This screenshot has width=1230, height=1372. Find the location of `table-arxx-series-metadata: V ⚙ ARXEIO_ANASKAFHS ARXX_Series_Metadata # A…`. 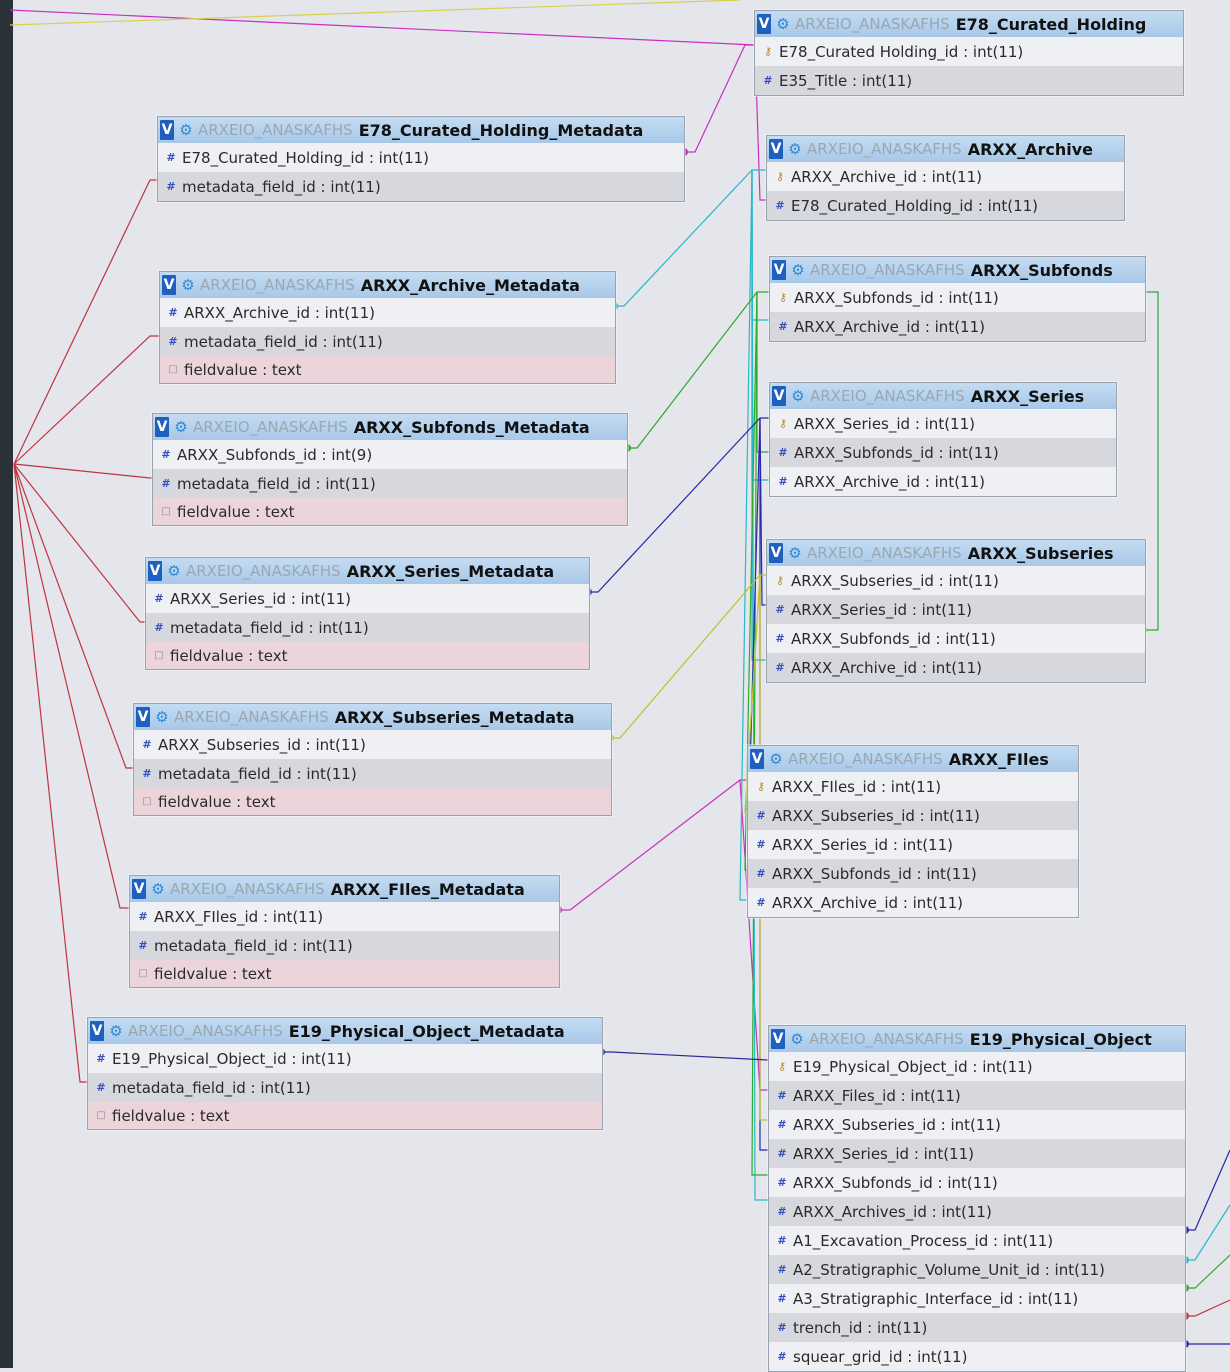

table-arxx-series-metadata: V ⚙ ARXEIO_ANASKAFHS ARXX_Series_Metadata # A… is located at coordinates (367, 613).